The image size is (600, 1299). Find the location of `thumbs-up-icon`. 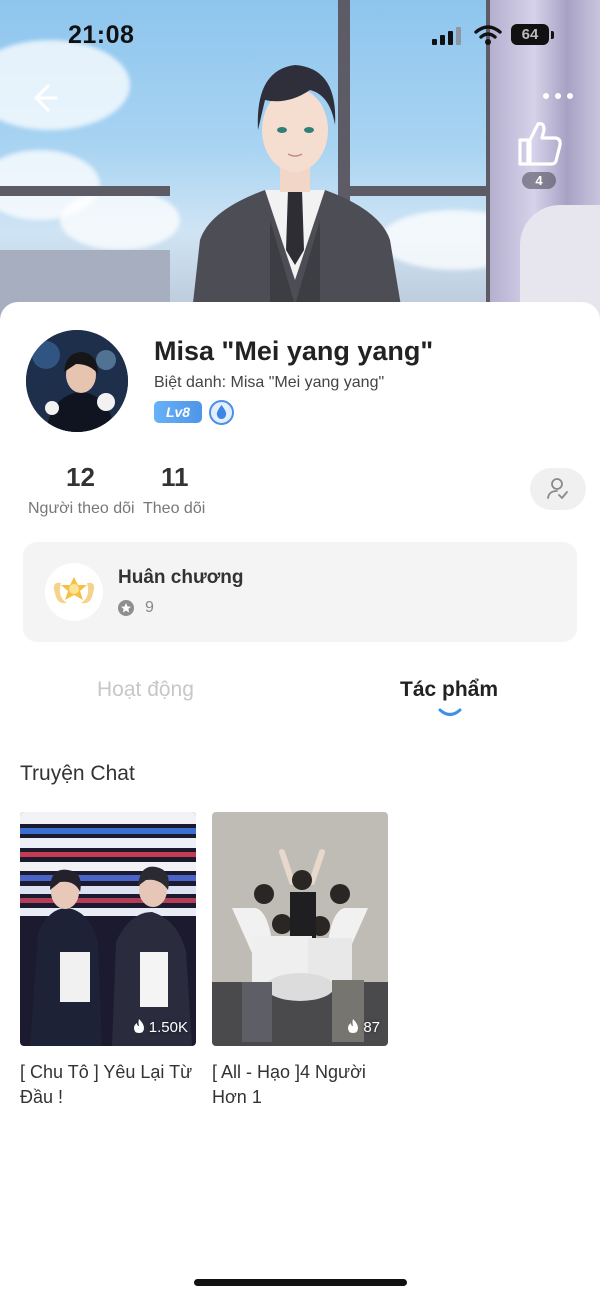

thumbs-up-icon is located at coordinates (539, 144).